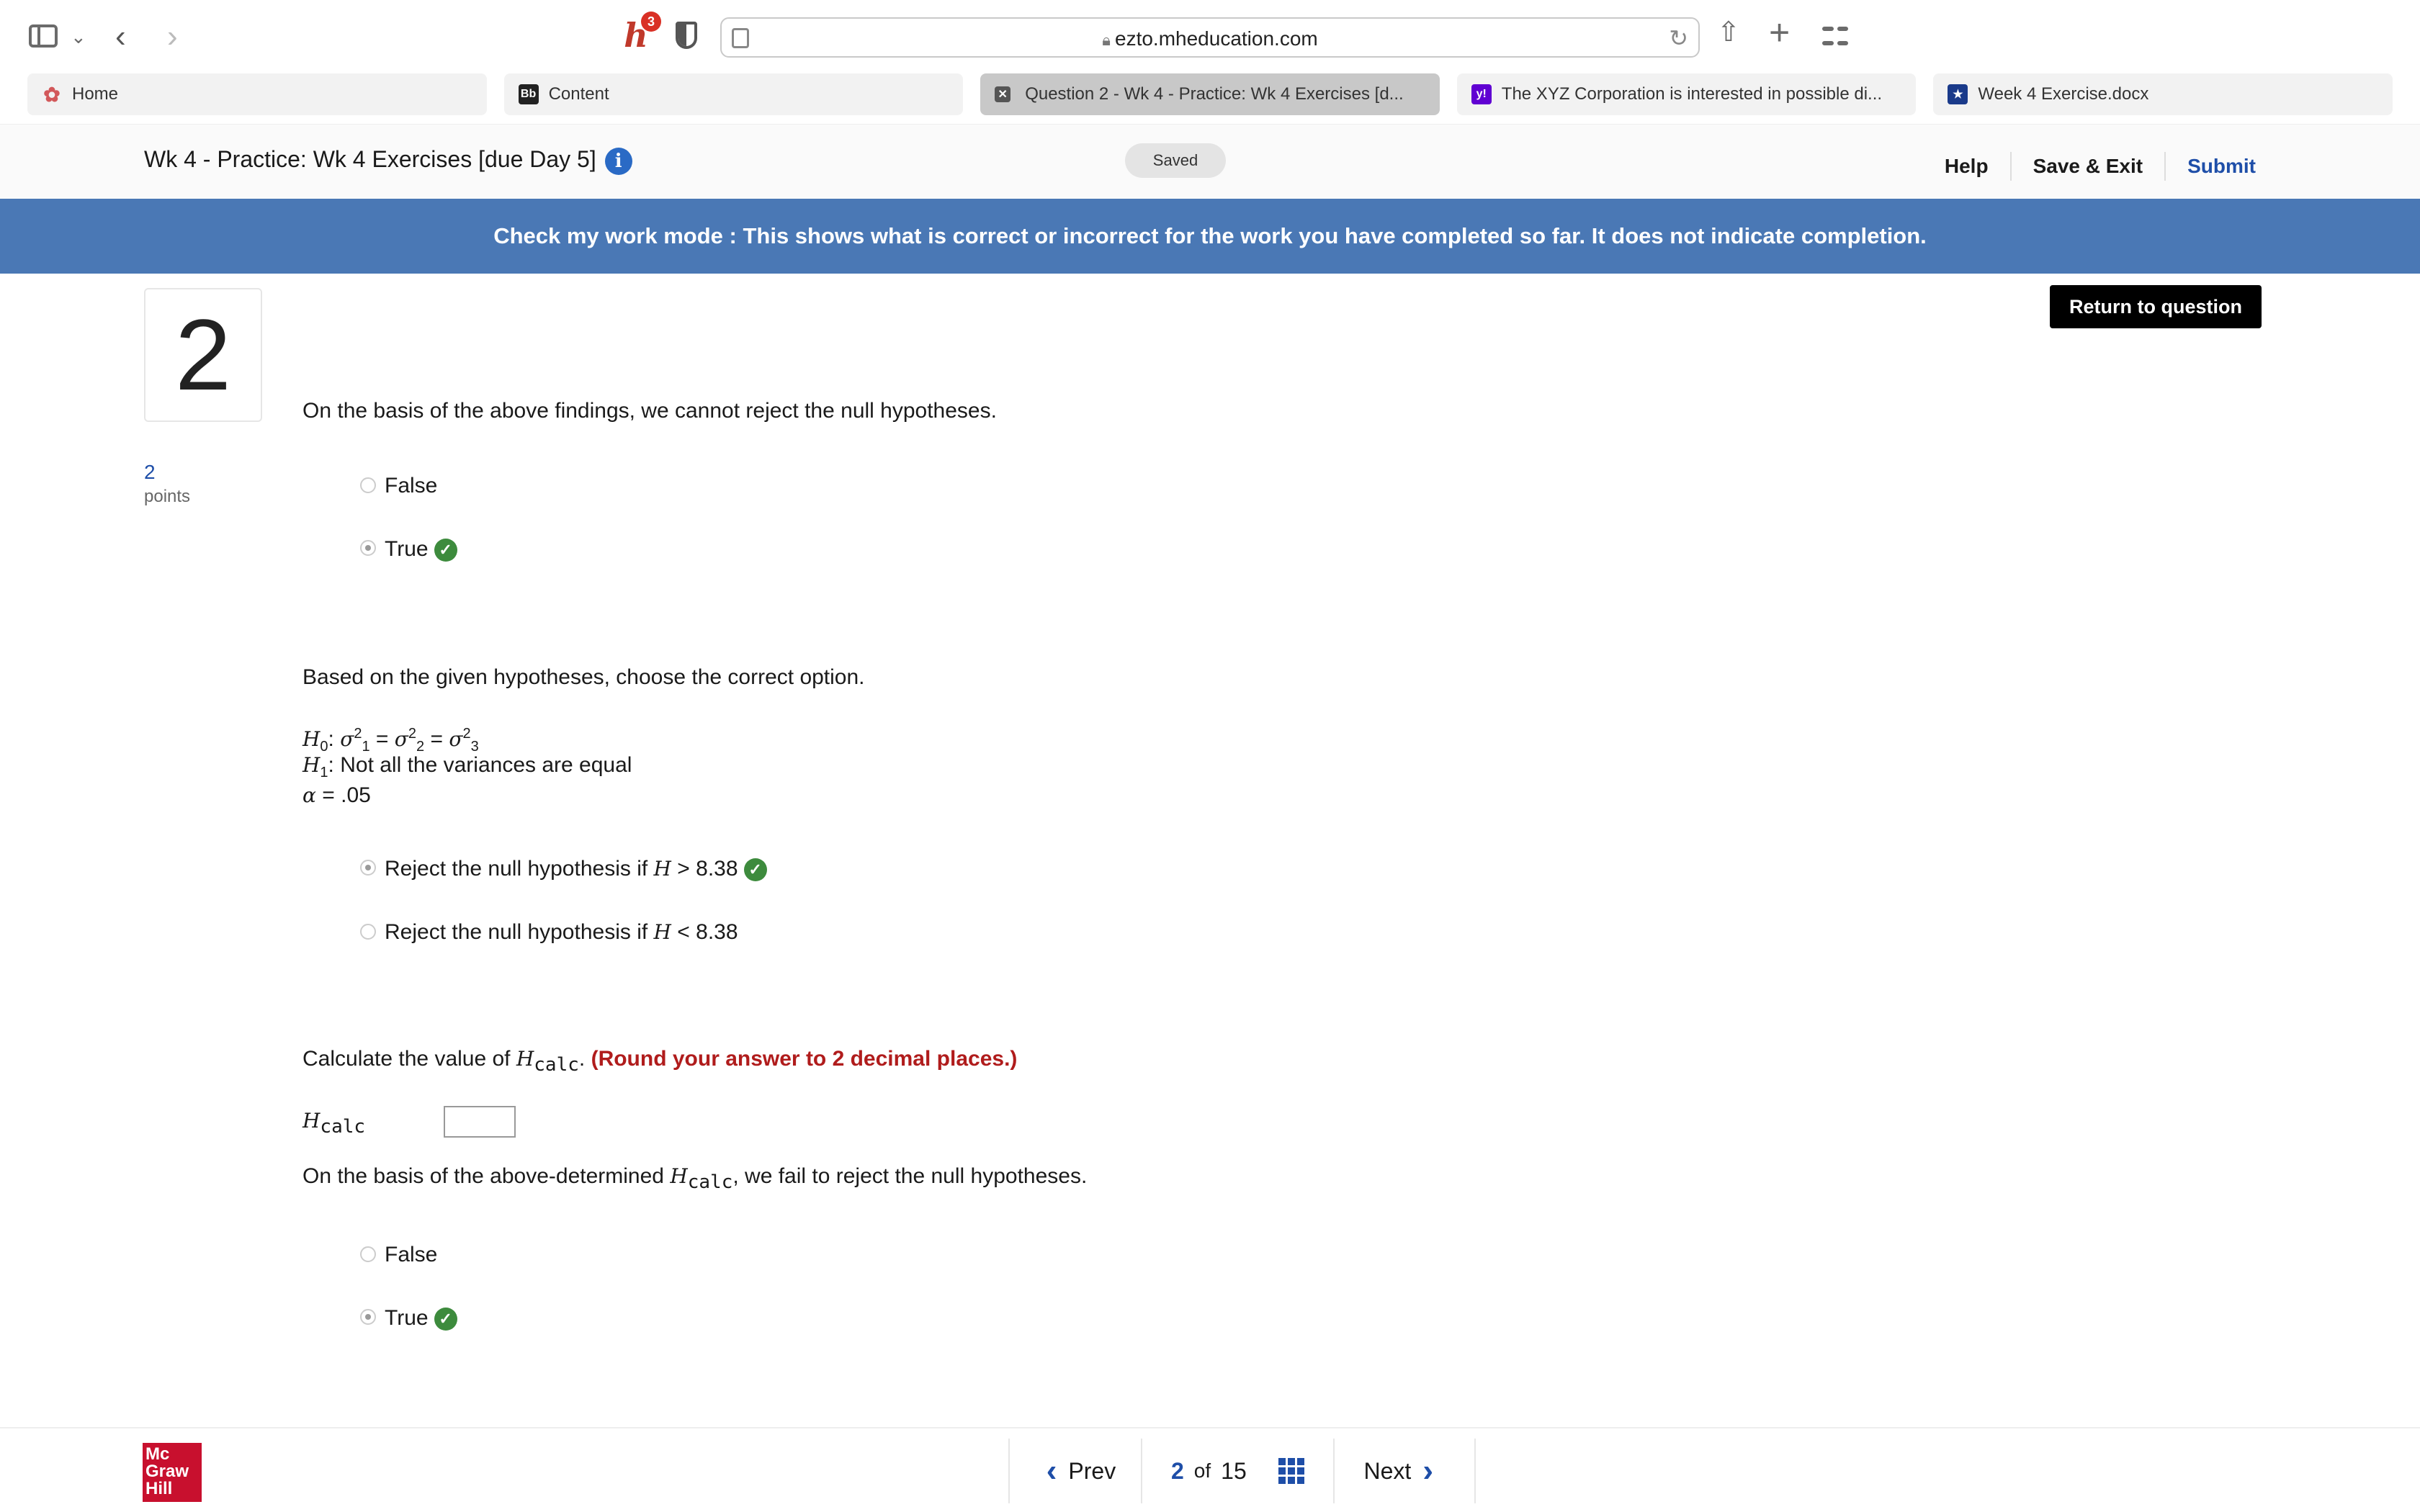 The width and height of the screenshot is (2420, 1512). What do you see at coordinates (480, 765) in the screenshot?
I see `alt-hypothesis-text: : Not all the variances are equal` at bounding box center [480, 765].